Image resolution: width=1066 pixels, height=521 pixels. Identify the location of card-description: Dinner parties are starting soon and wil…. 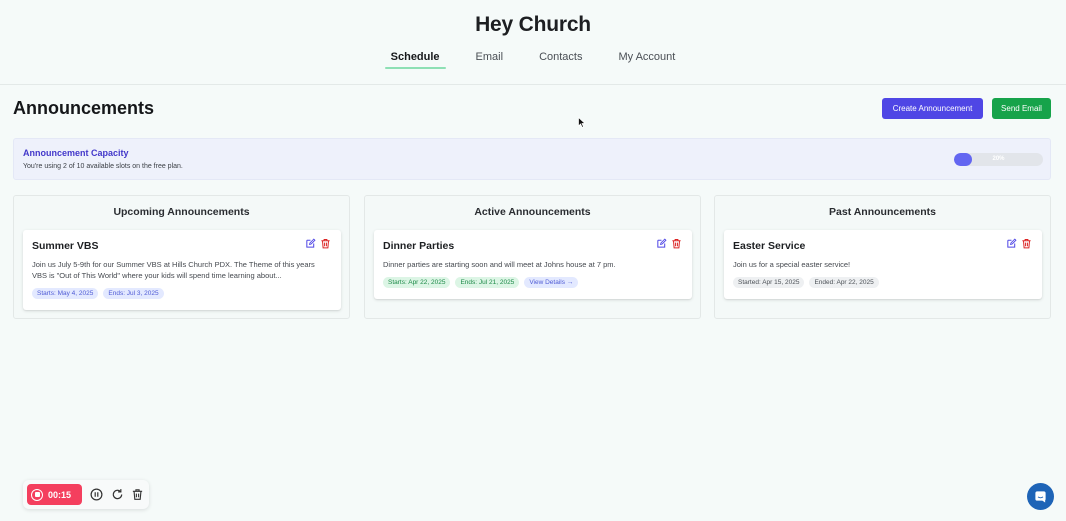
(499, 264).